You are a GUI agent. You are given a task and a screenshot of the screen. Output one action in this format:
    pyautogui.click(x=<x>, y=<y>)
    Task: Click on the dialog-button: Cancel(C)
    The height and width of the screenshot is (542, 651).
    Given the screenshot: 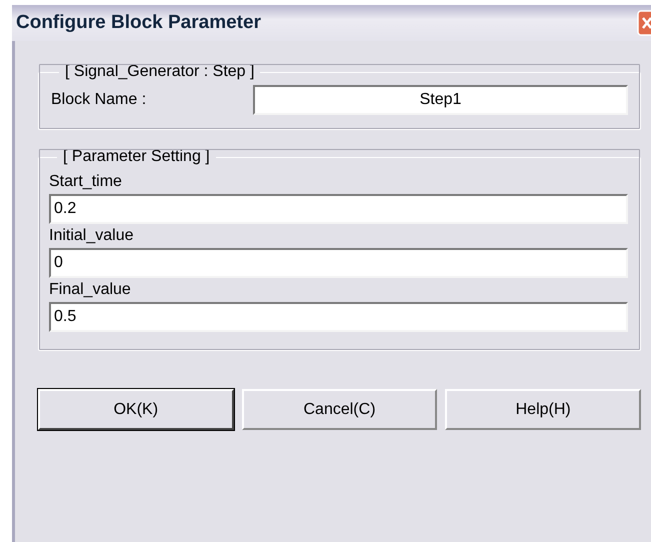 What is the action you would take?
    pyautogui.click(x=340, y=409)
    